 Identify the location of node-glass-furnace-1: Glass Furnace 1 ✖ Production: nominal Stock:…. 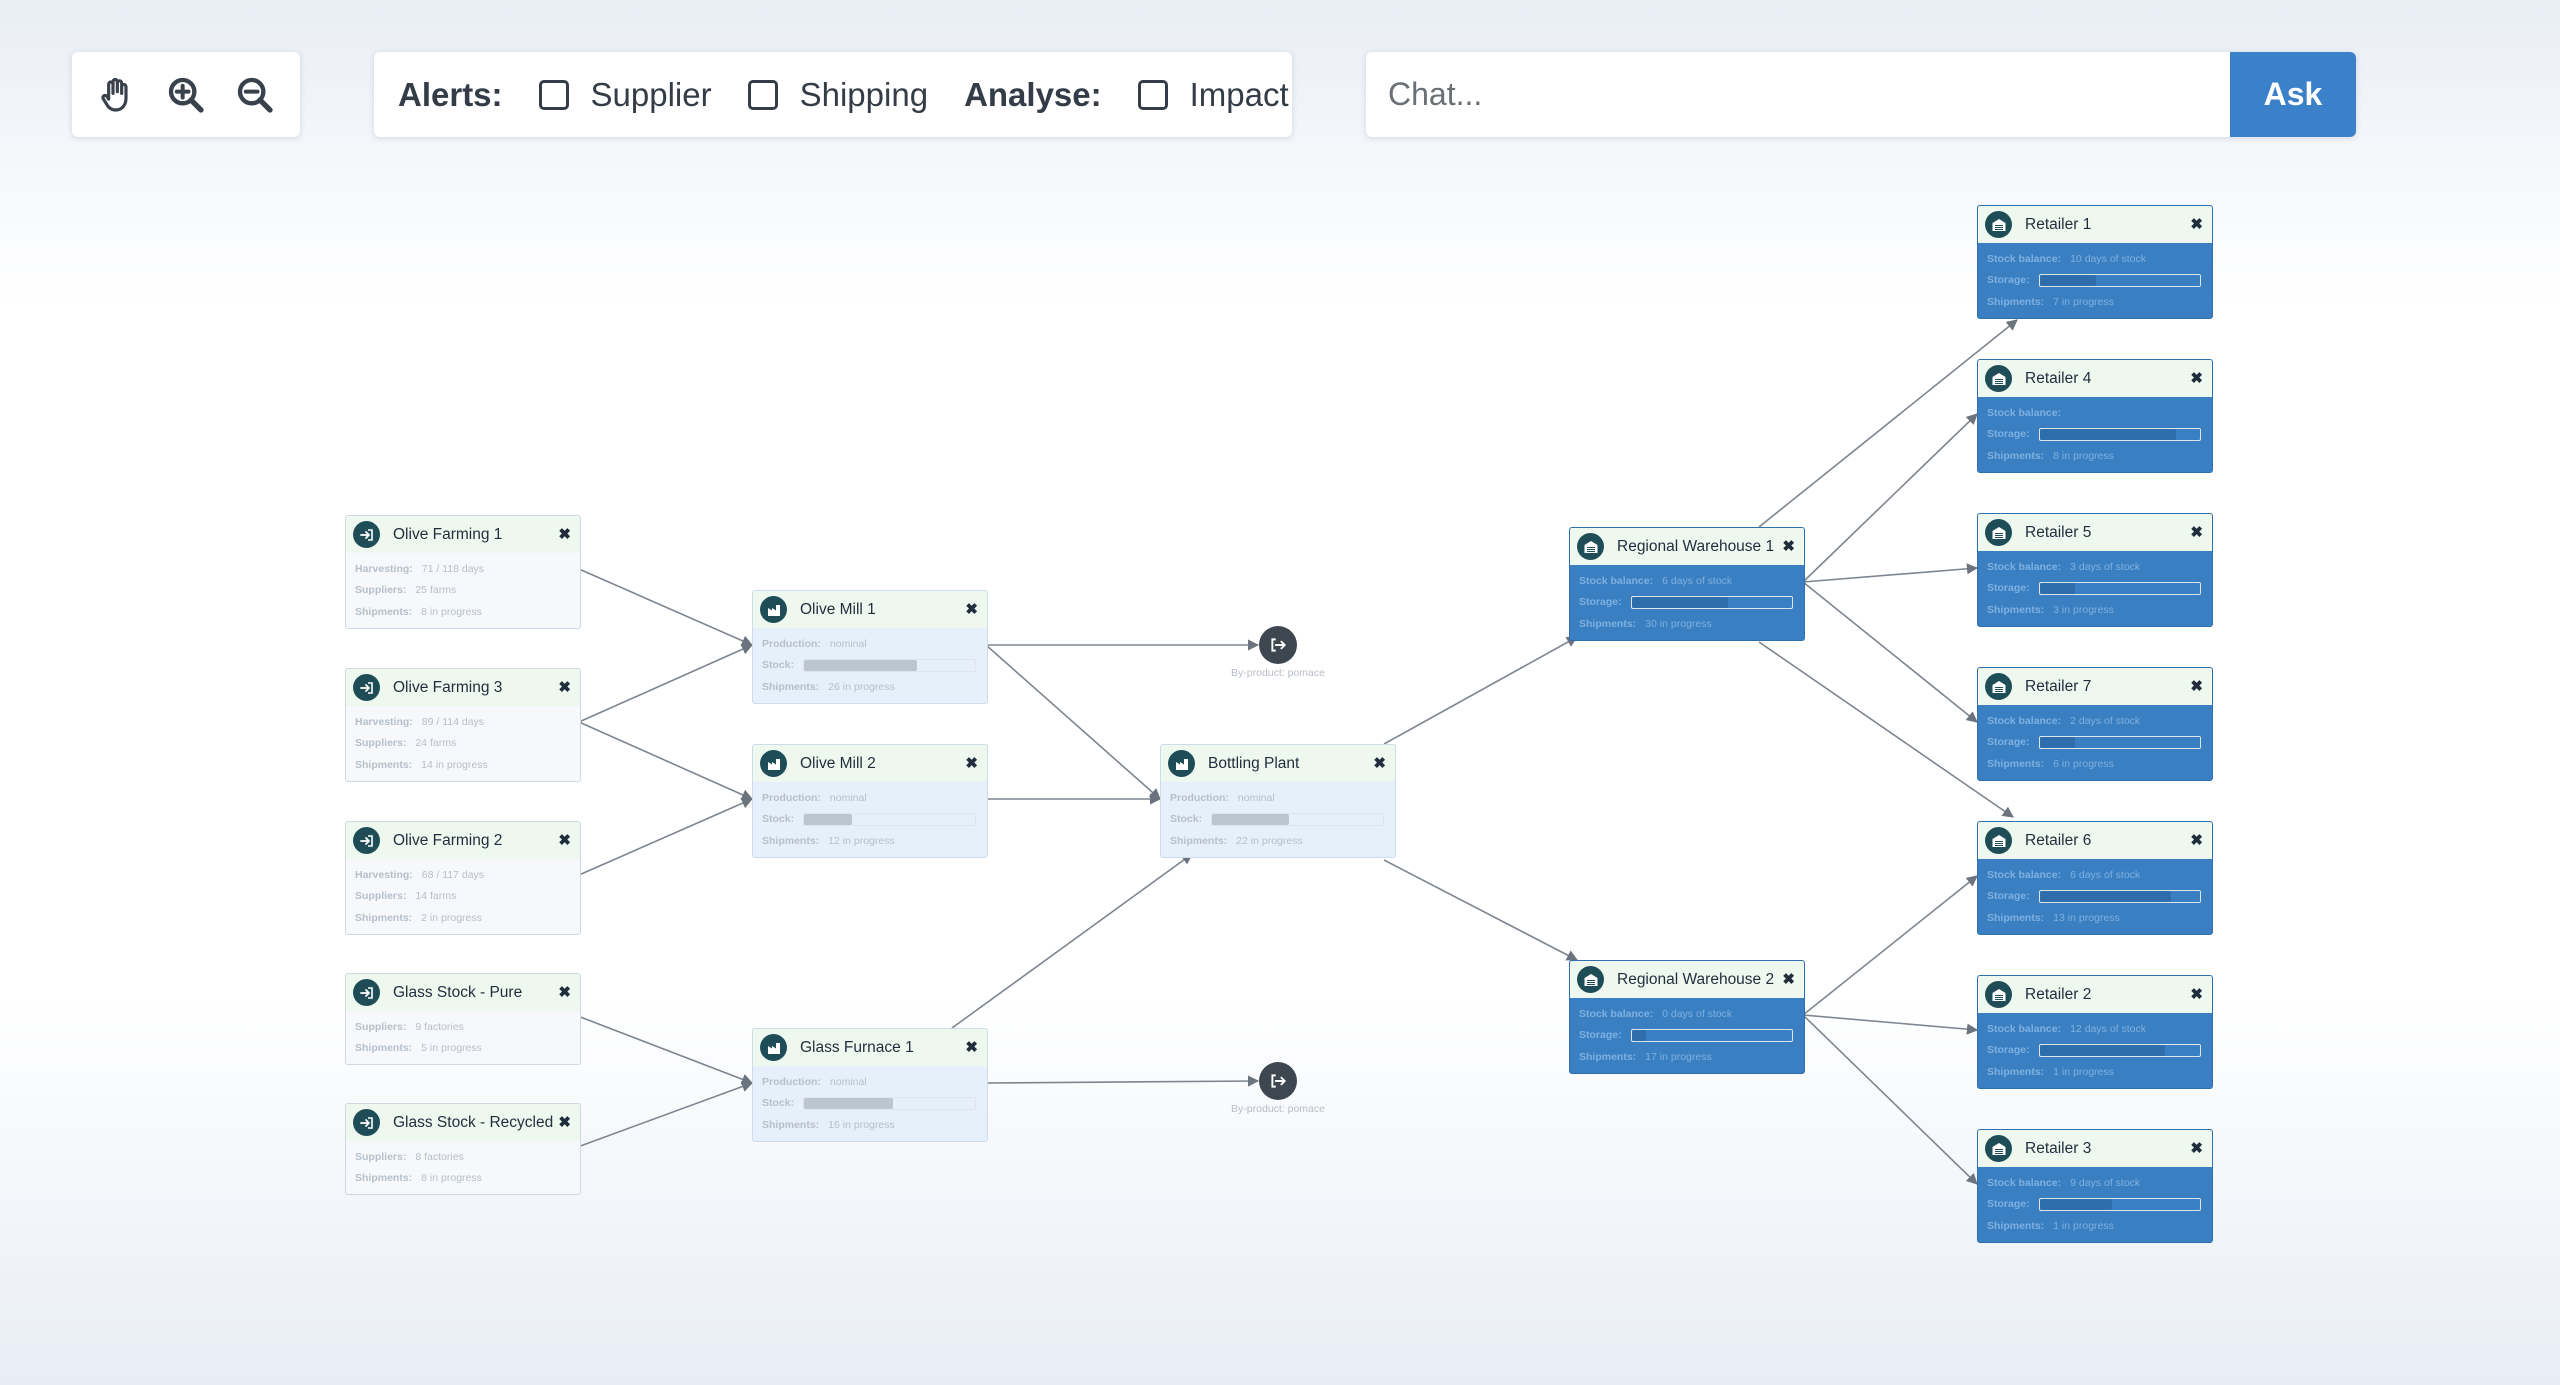
(870, 1085).